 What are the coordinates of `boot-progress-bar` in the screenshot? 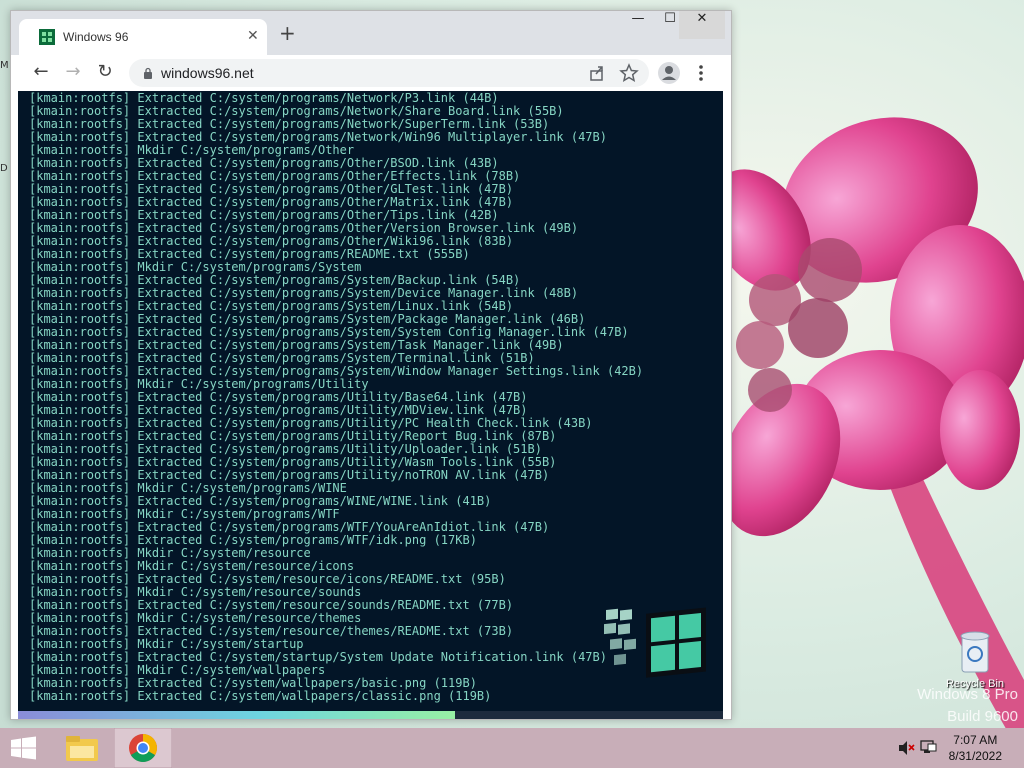 It's located at (370, 715).